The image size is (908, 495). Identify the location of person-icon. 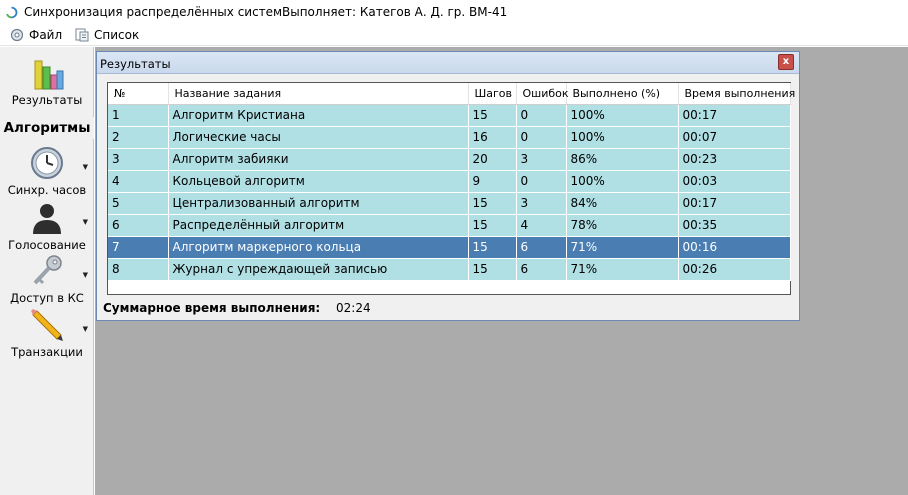
(47, 219).